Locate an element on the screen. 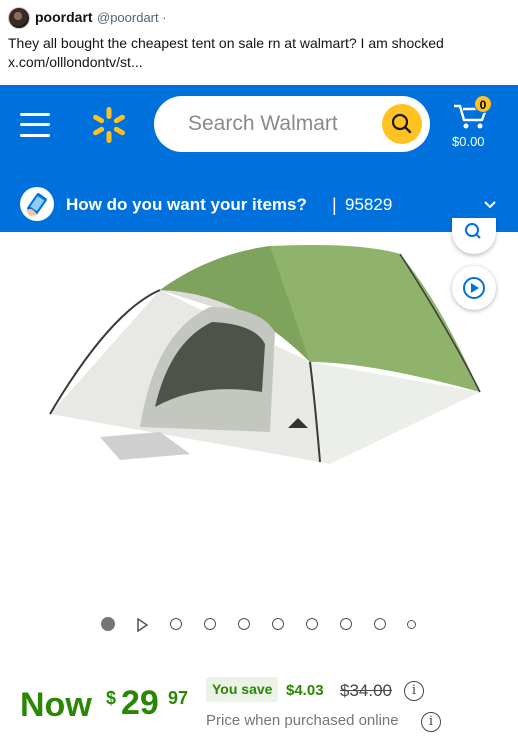 Image resolution: width=518 pixels, height=739 pixels. delivery-phone-icon is located at coordinates (37, 204).